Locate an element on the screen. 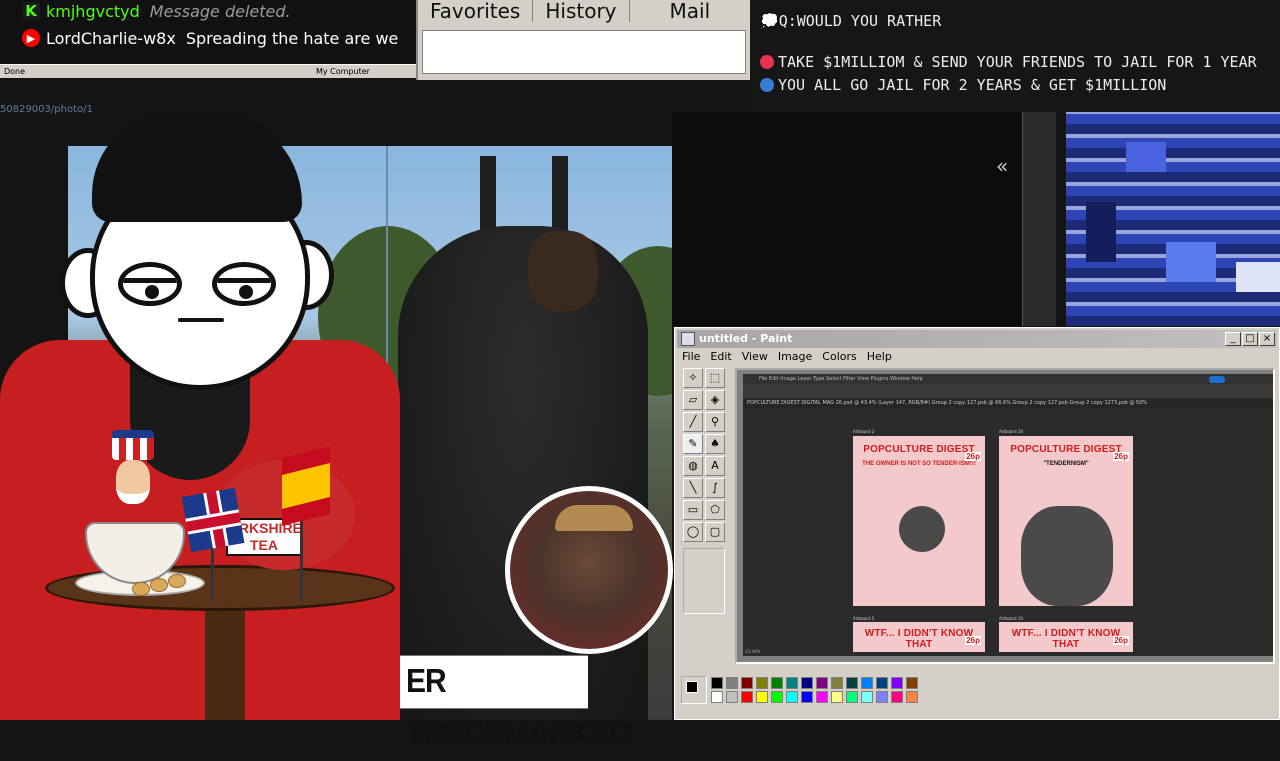 Image resolution: width=1280 pixels, height=761 pixels. scrollbar is located at coordinates (1039, 219).